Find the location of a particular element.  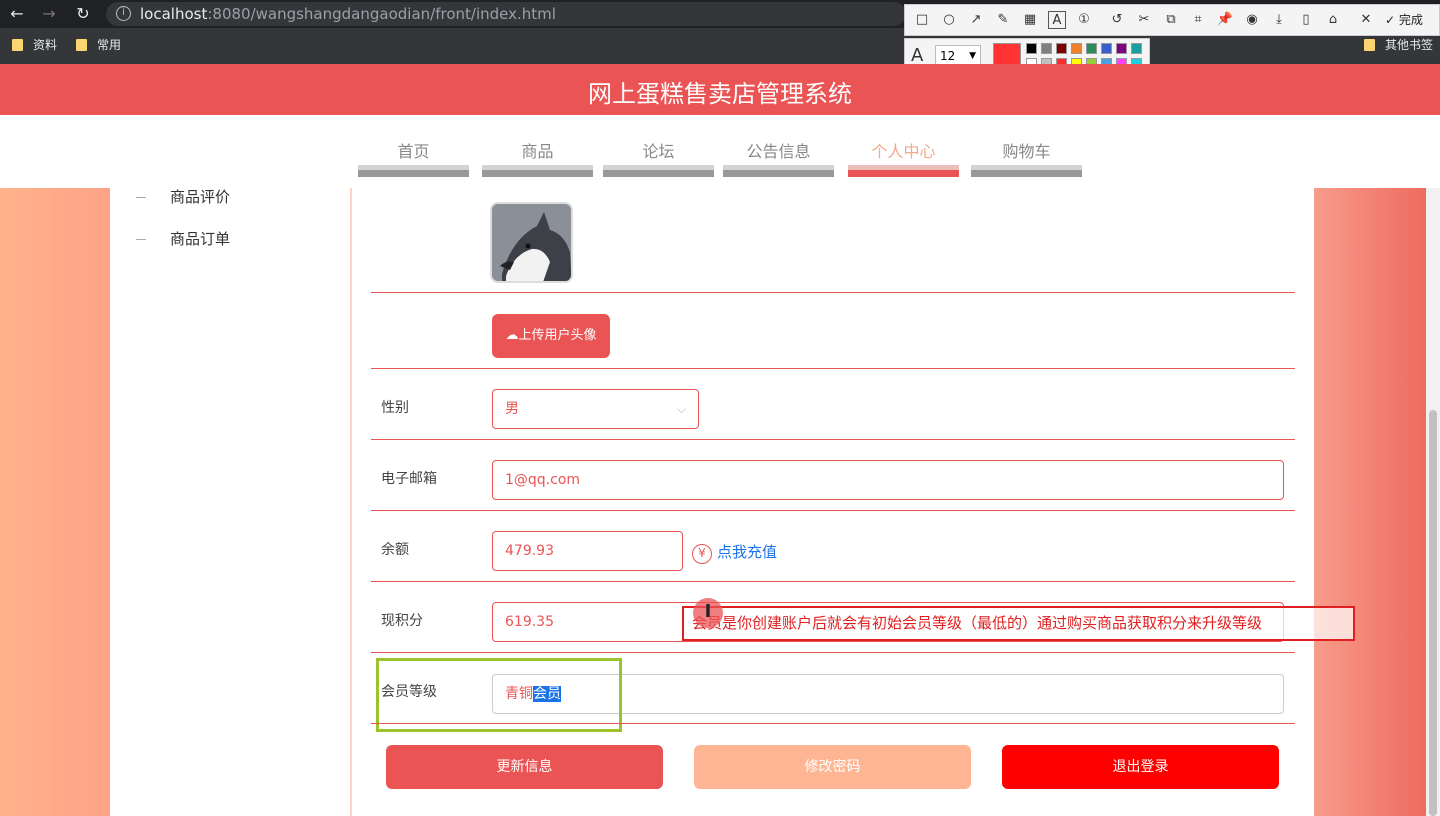

font-size-value: 12 is located at coordinates (948, 56).